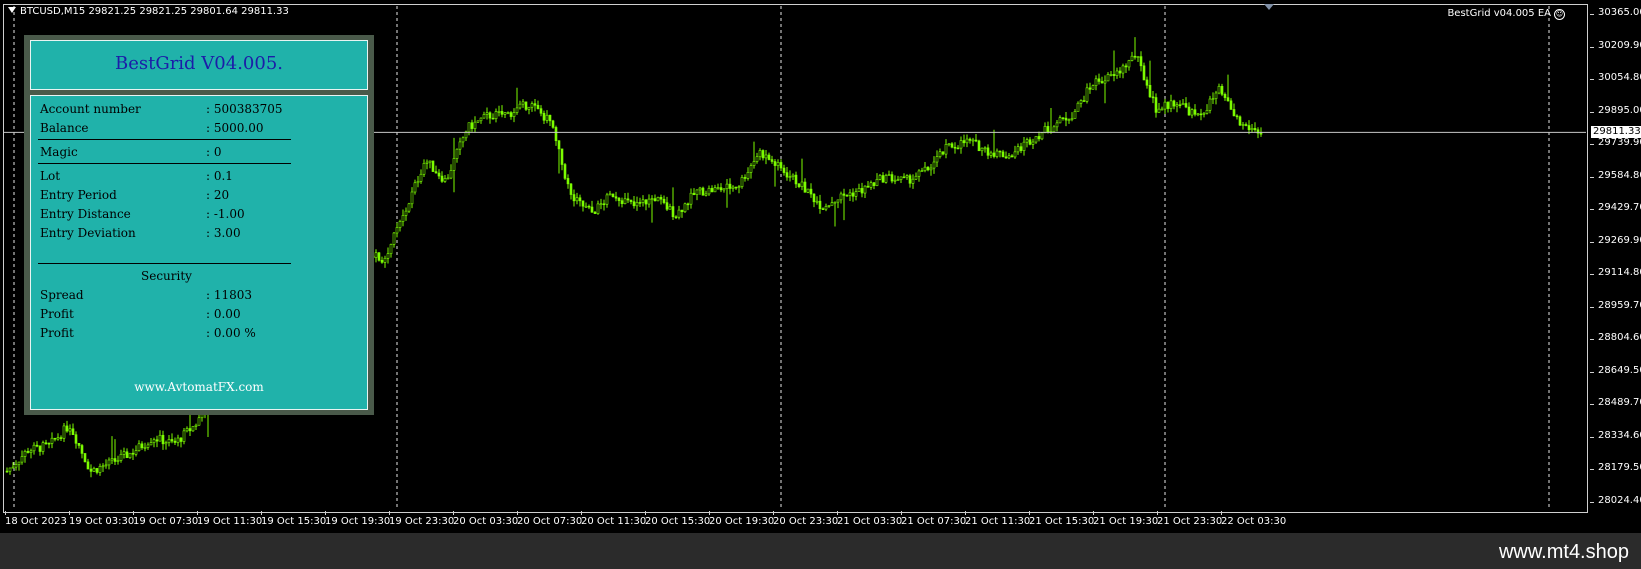 Image resolution: width=1641 pixels, height=569 pixels. What do you see at coordinates (422, 519) in the screenshot?
I see `time-tick-label: 19 Oct 23:30` at bounding box center [422, 519].